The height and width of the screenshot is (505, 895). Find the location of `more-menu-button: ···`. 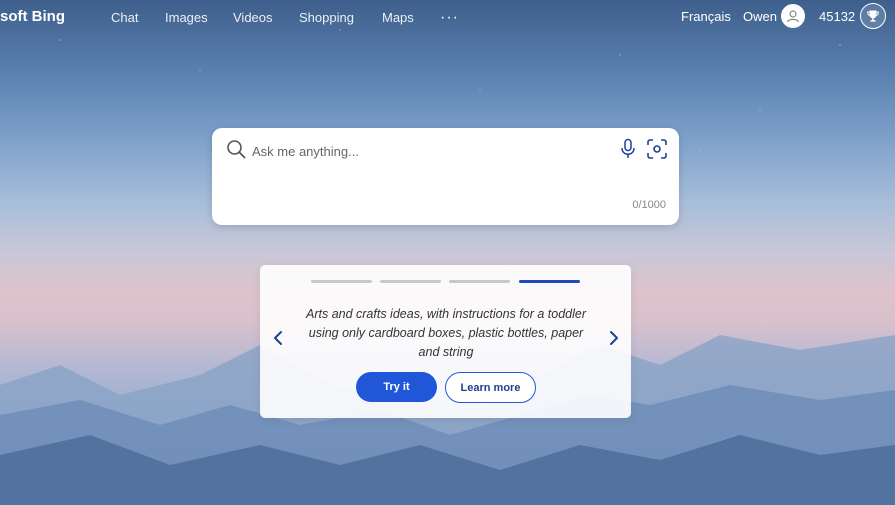

more-menu-button: ··· is located at coordinates (449, 18).